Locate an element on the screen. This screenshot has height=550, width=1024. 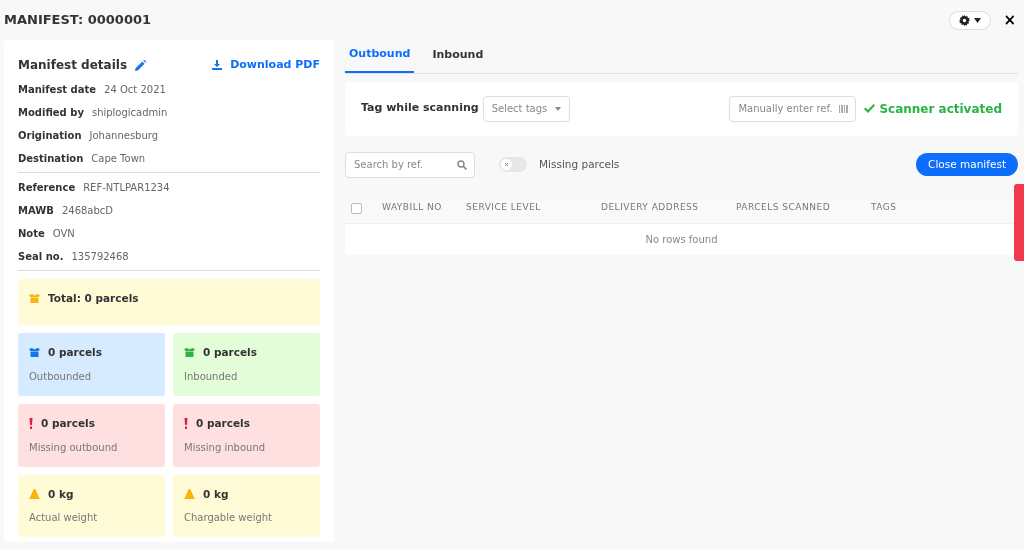
panel-heading: Manifest details is located at coordinates (73, 65).